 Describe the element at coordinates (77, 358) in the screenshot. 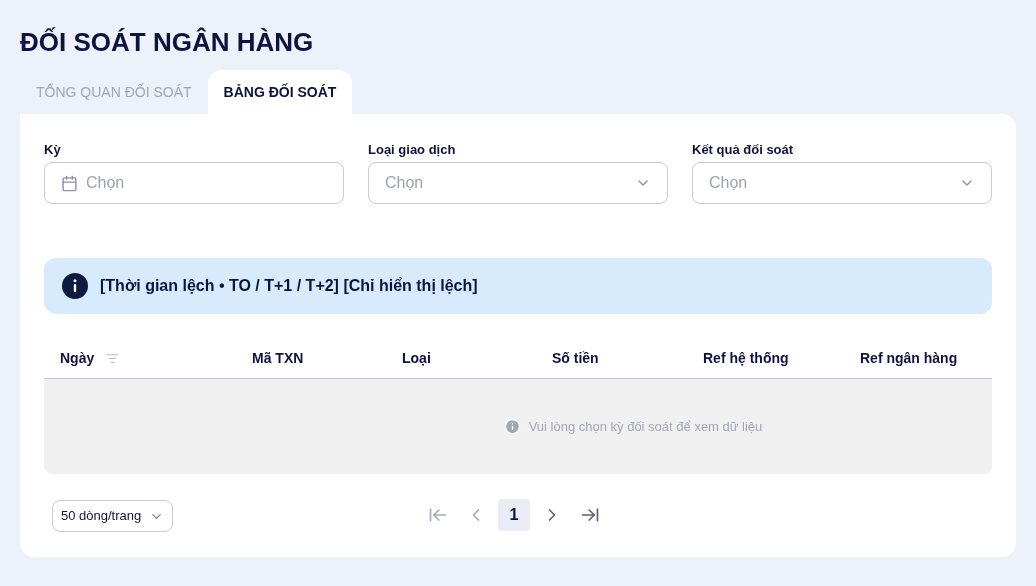

I see `column-header: Ngày` at that location.